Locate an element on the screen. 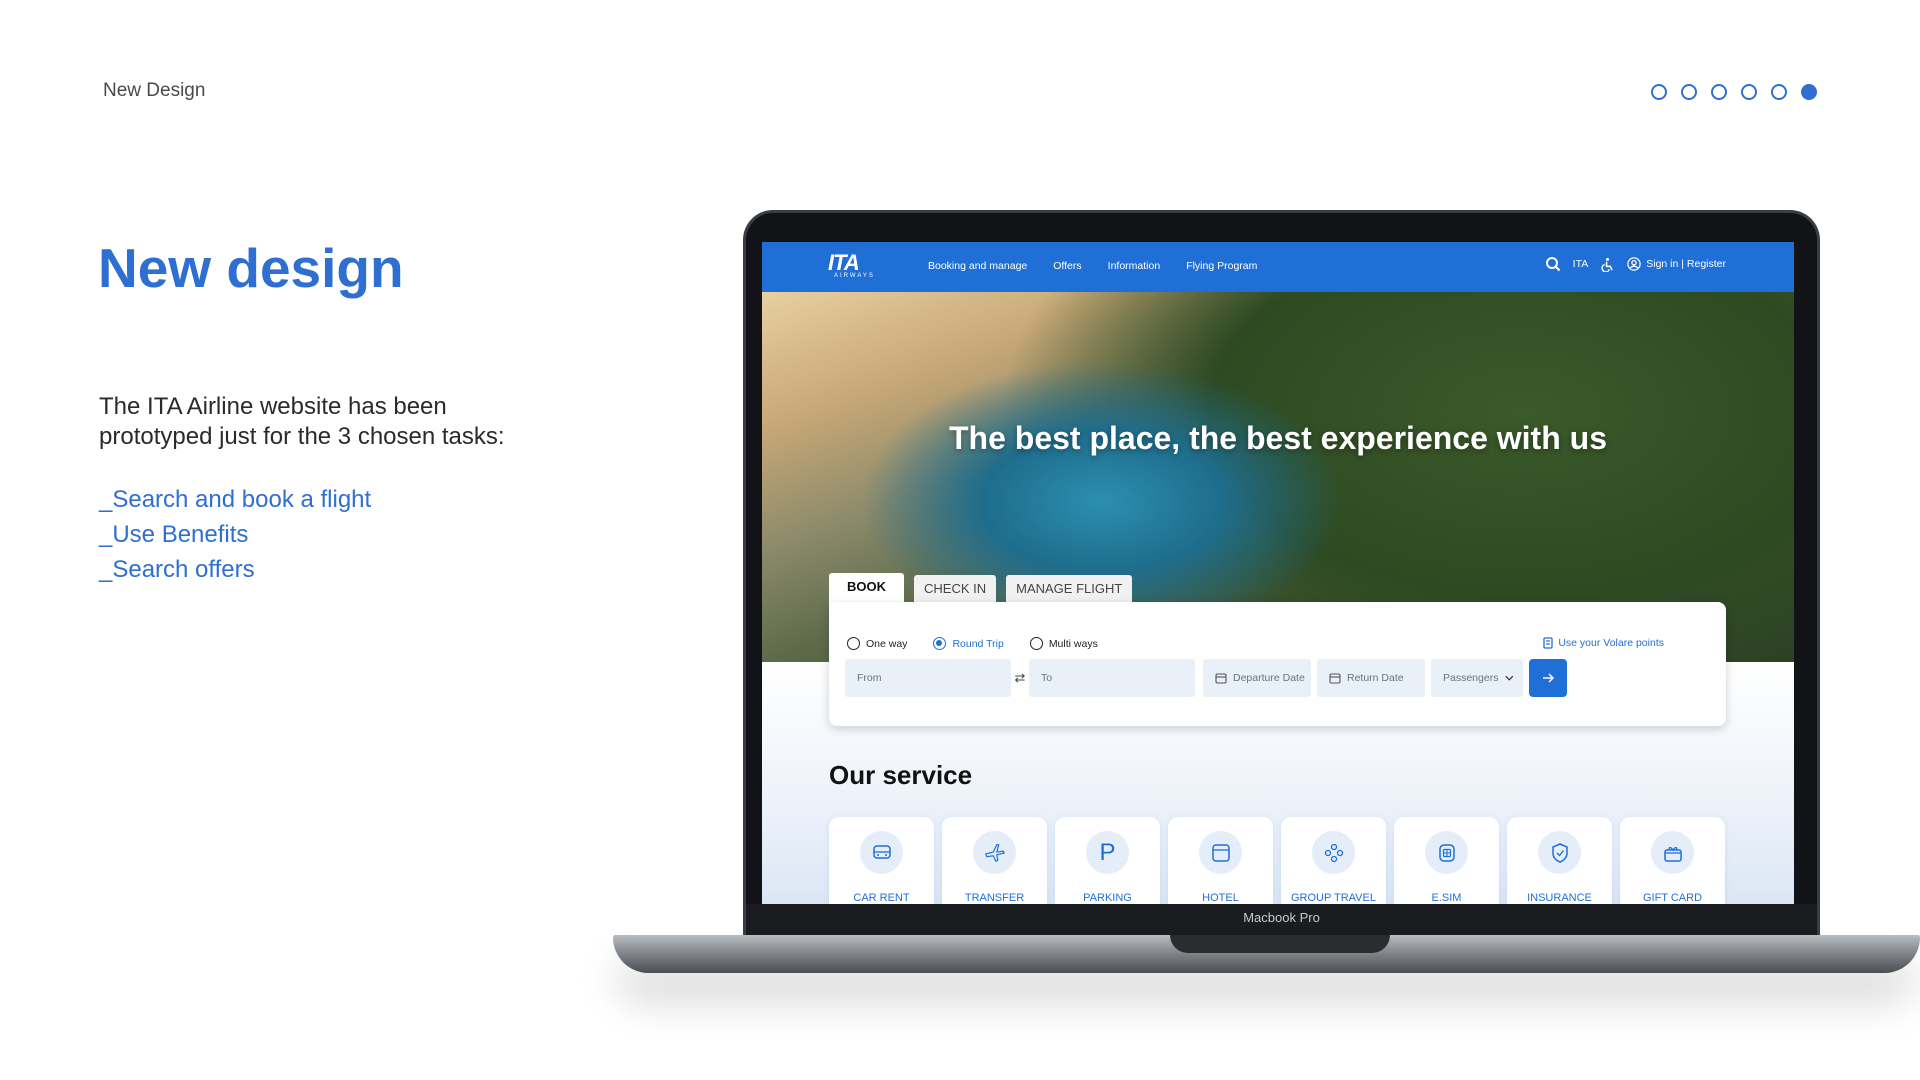  return-date-field: Return Date is located at coordinates (1371, 678).